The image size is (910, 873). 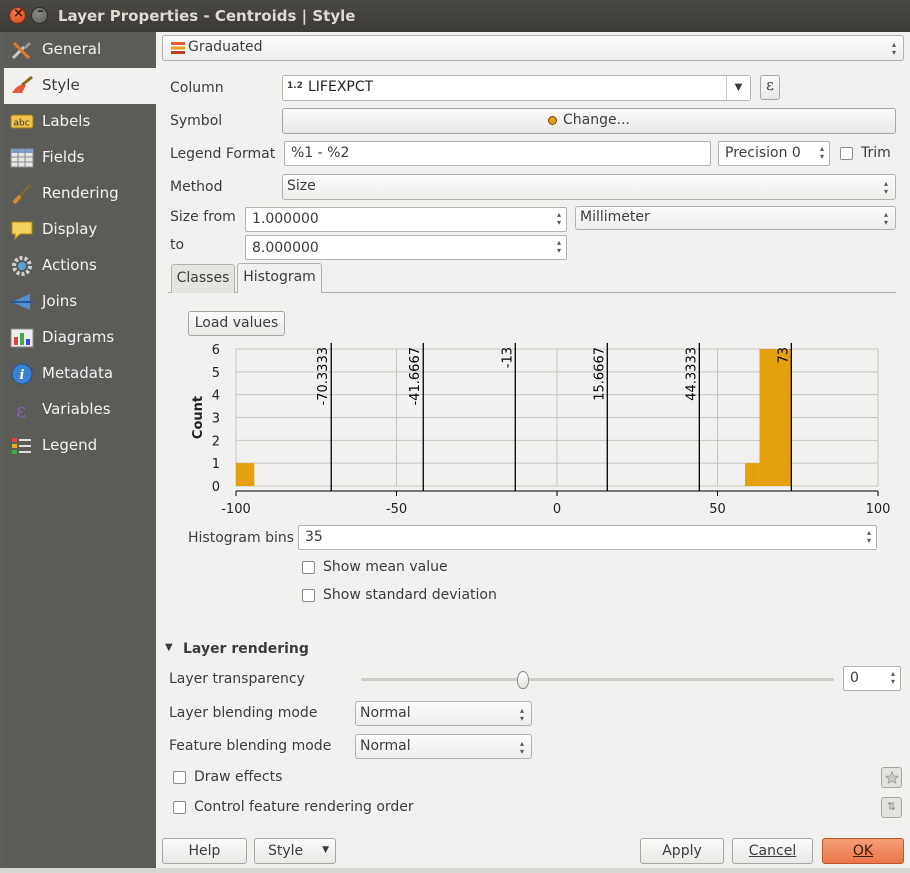 What do you see at coordinates (557, 509) in the screenshot?
I see `x-tick-label: 0` at bounding box center [557, 509].